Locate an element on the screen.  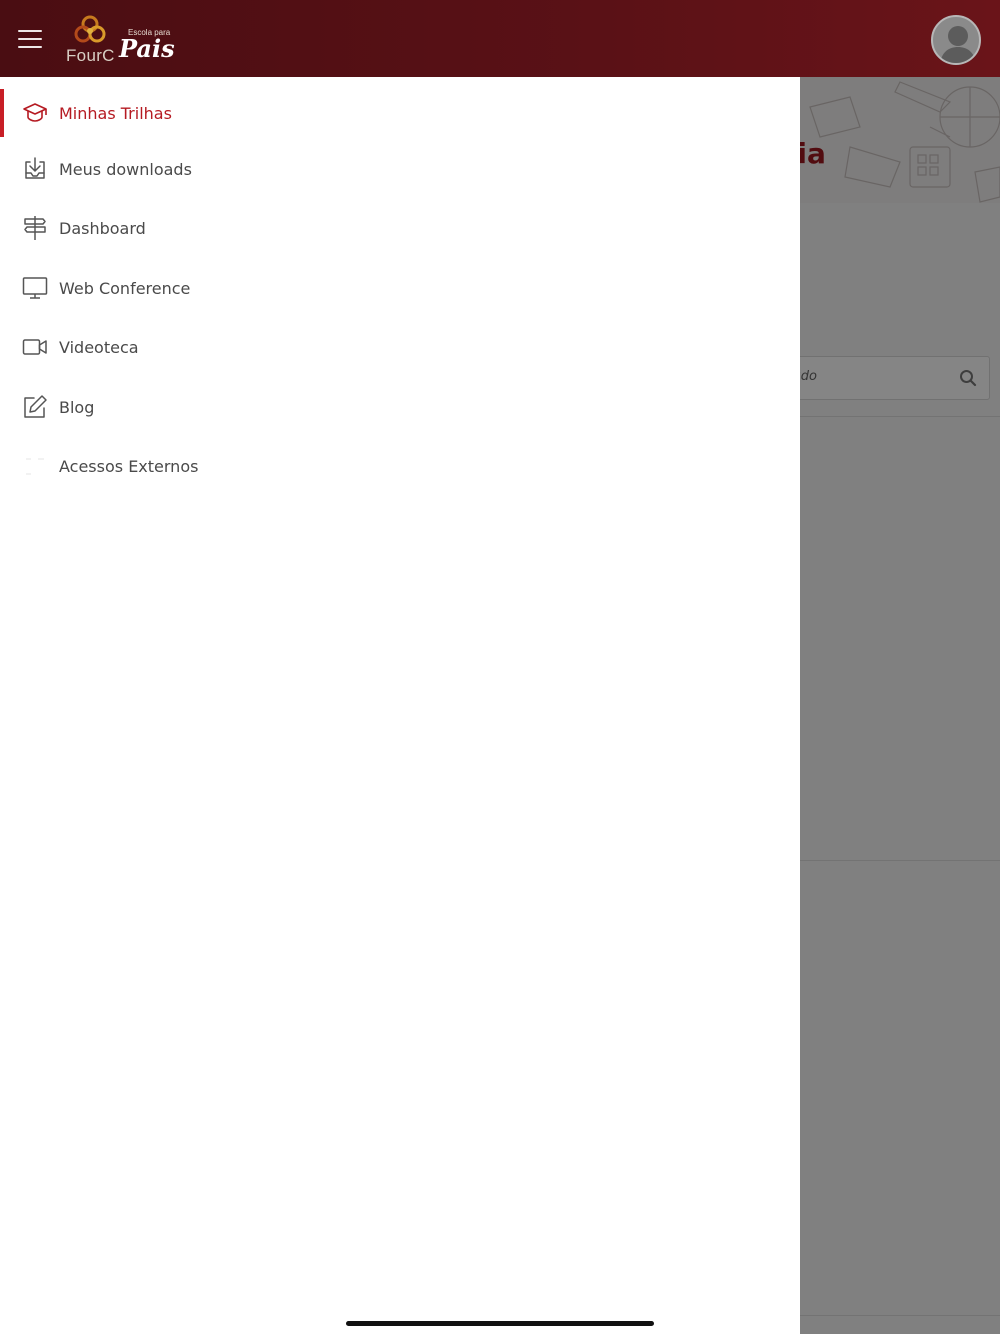
logo-tagline-big: Pais is located at coordinates (147, 48).